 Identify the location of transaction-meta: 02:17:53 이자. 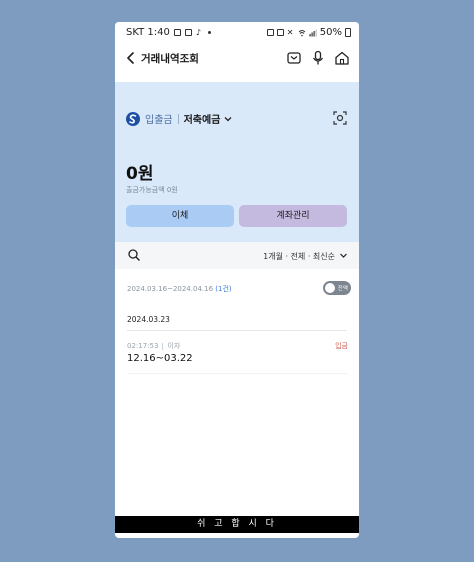
(153, 346).